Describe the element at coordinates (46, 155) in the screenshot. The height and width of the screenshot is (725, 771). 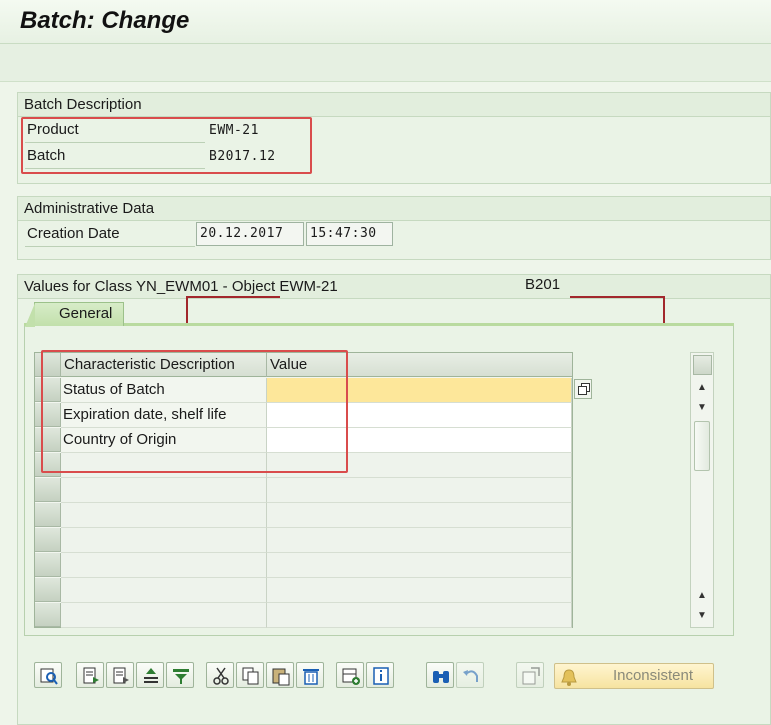
I see `batch-label: Batch` at that location.